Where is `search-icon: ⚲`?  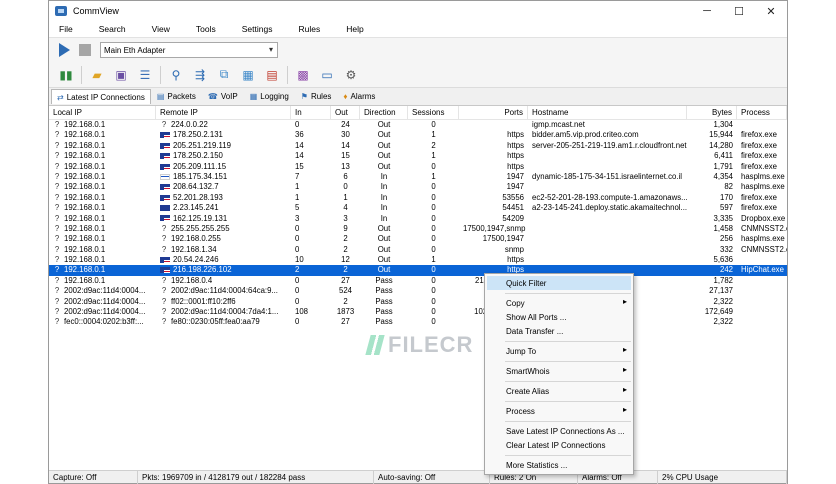
search-icon: ⚲ is located at coordinates (176, 75).